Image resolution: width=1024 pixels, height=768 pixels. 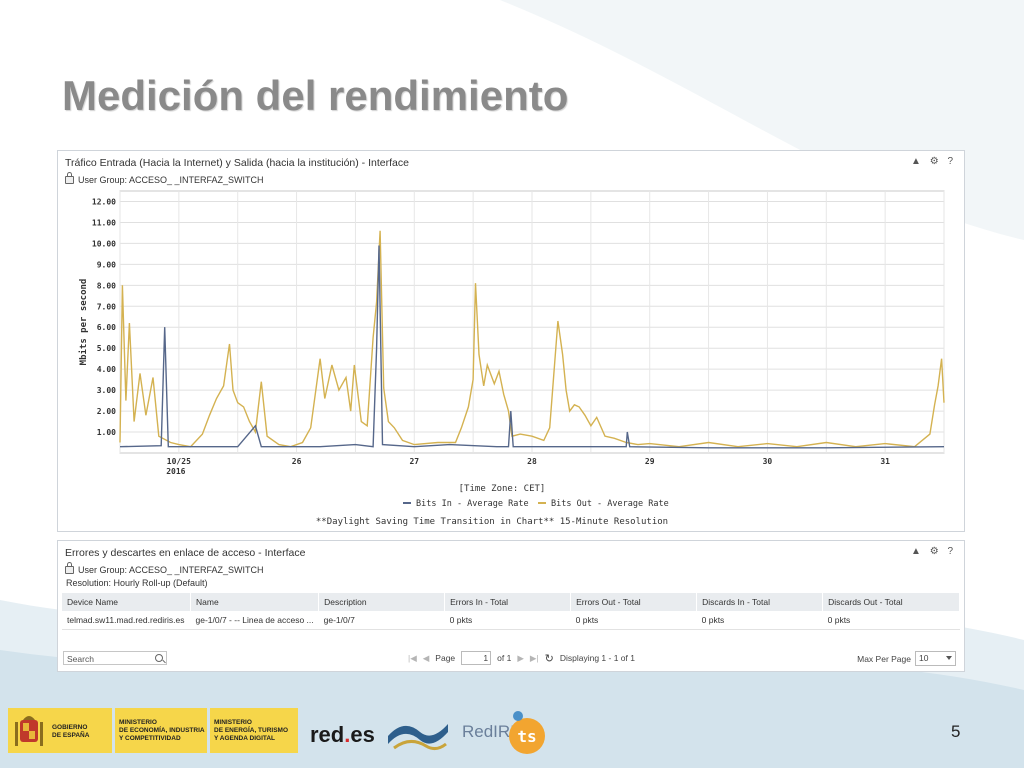 What do you see at coordinates (935, 658) in the screenshot?
I see `max-per-page-select: 10` at bounding box center [935, 658].